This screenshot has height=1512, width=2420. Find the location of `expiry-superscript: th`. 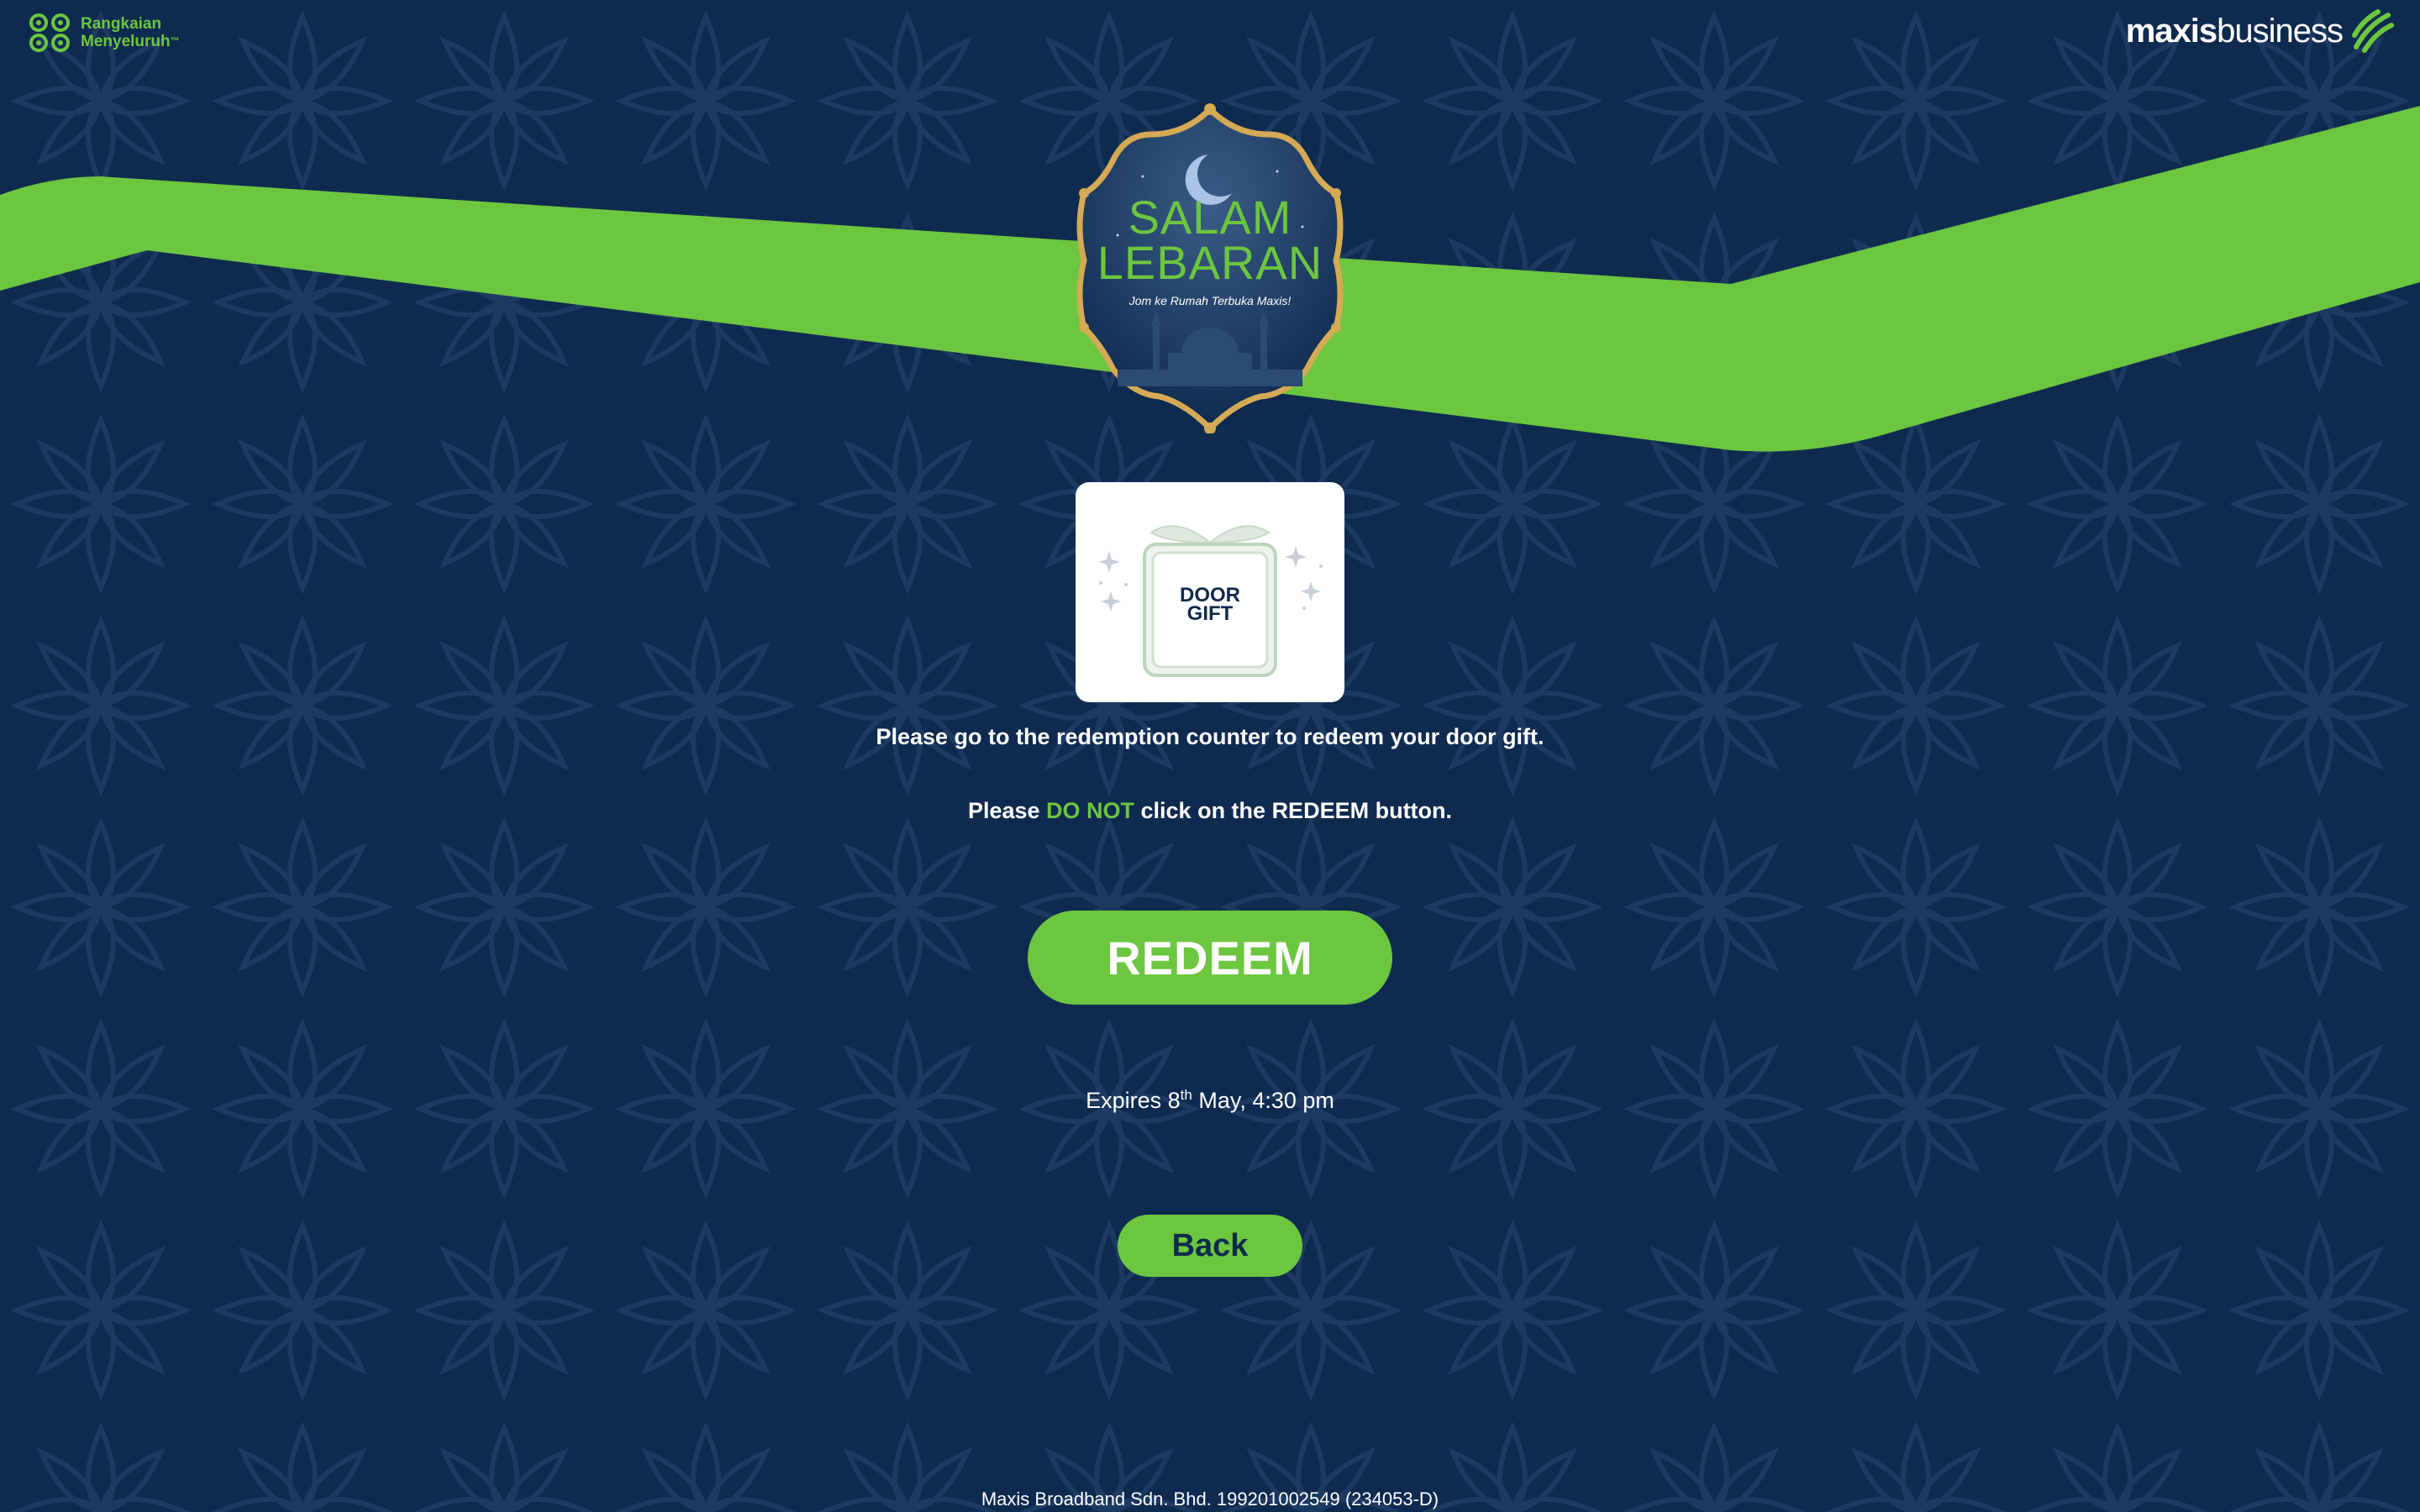

expiry-superscript: th is located at coordinates (1186, 1095).